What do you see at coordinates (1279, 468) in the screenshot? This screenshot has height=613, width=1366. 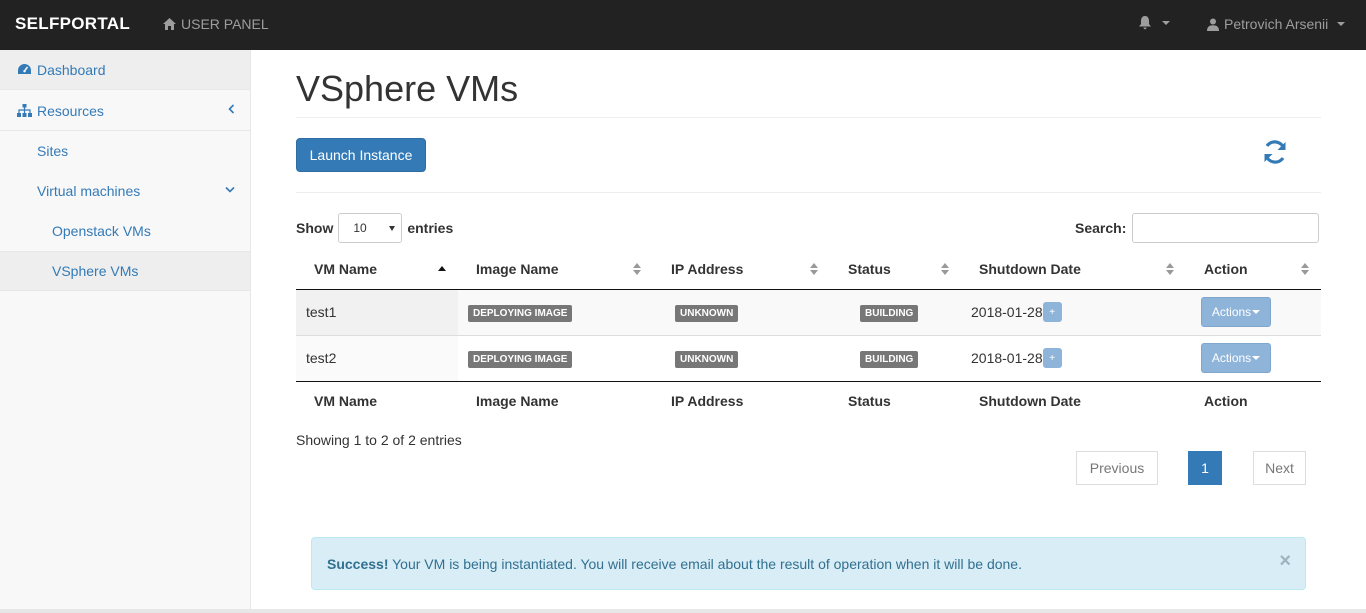 I see `pagination-next: Next` at bounding box center [1279, 468].